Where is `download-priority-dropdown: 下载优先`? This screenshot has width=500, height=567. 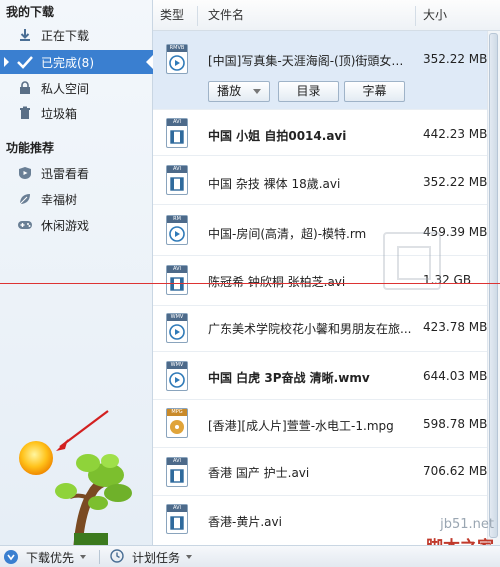
download-priority-dropdown: 下载优先 is located at coordinates (45, 556).